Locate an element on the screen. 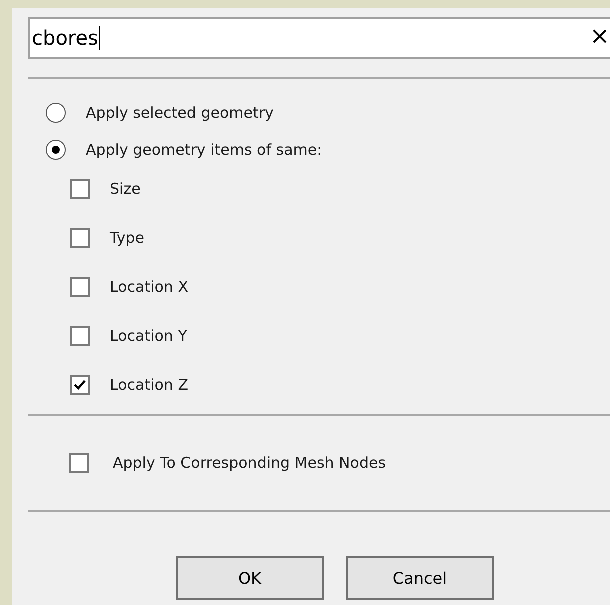 The height and width of the screenshot is (605, 610). checkbox-label: Apply To Corresponding Mesh Nodes is located at coordinates (249, 463).